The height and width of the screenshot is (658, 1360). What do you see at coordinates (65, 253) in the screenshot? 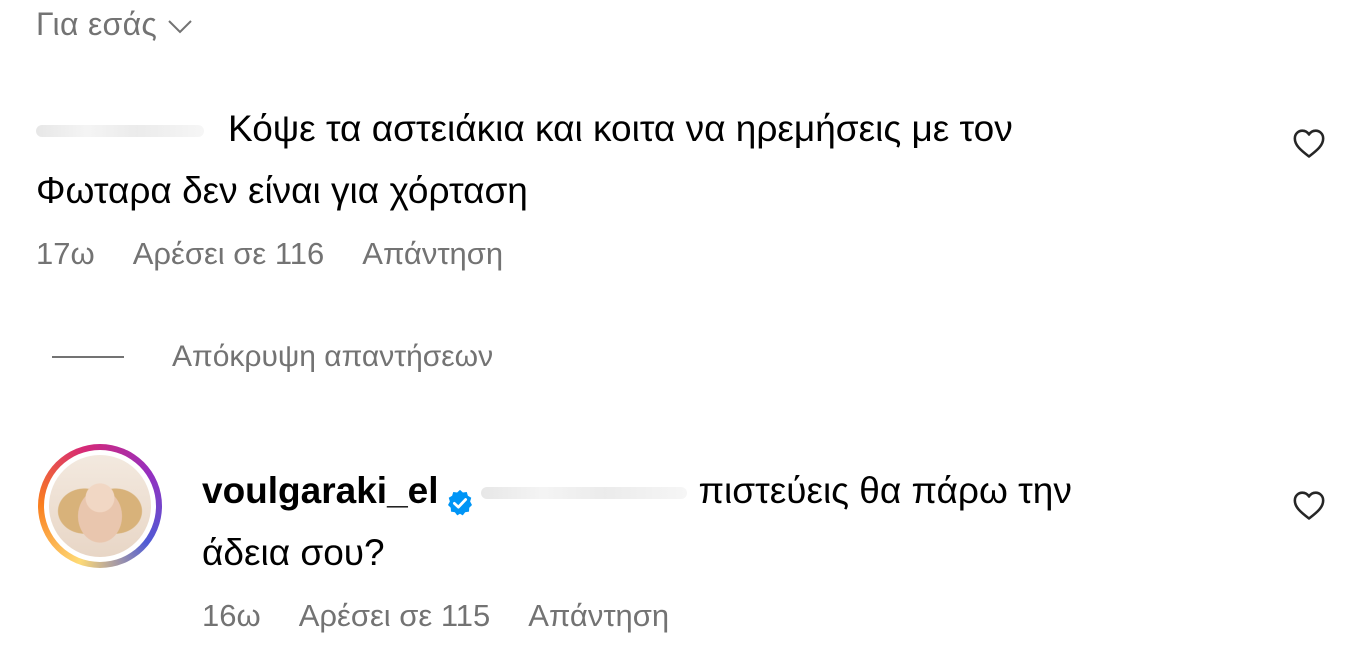
I see `comment-age: 17ω` at bounding box center [65, 253].